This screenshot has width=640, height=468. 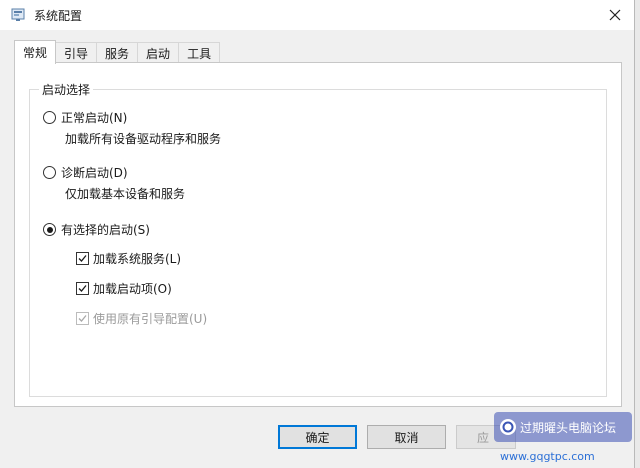 What do you see at coordinates (508, 427) in the screenshot?
I see `watermark-logo-icon` at bounding box center [508, 427].